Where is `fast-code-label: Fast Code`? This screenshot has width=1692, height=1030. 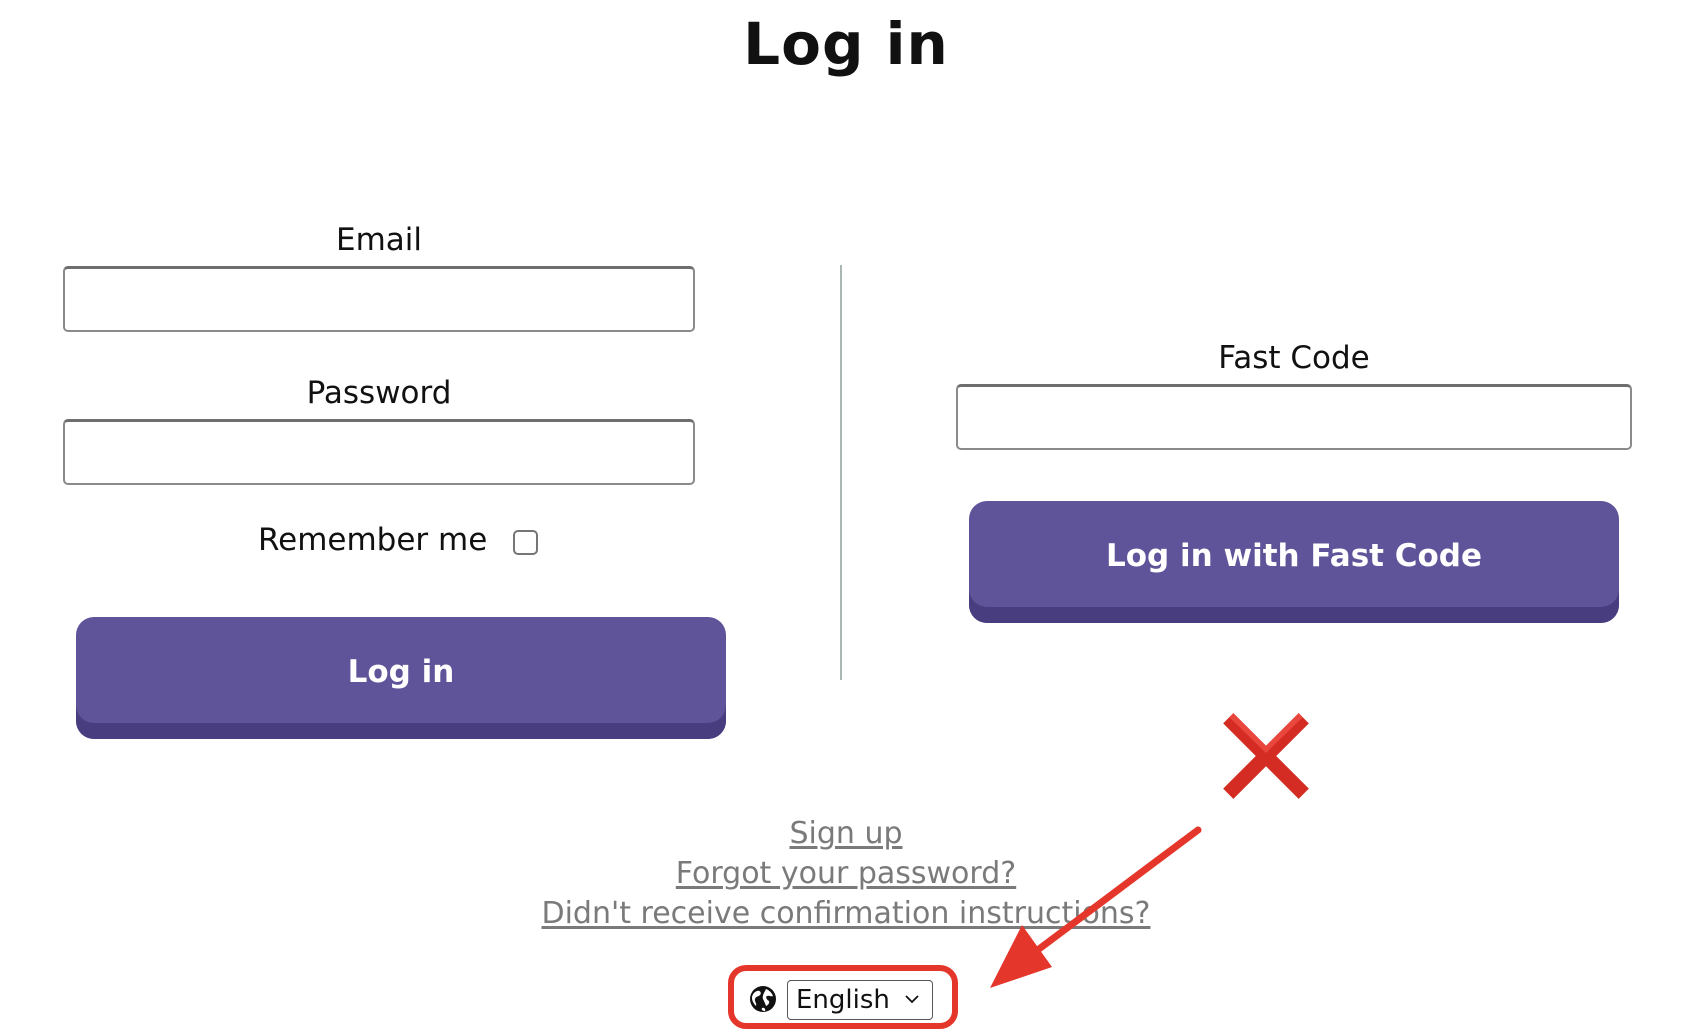 fast-code-label: Fast Code is located at coordinates (1294, 358).